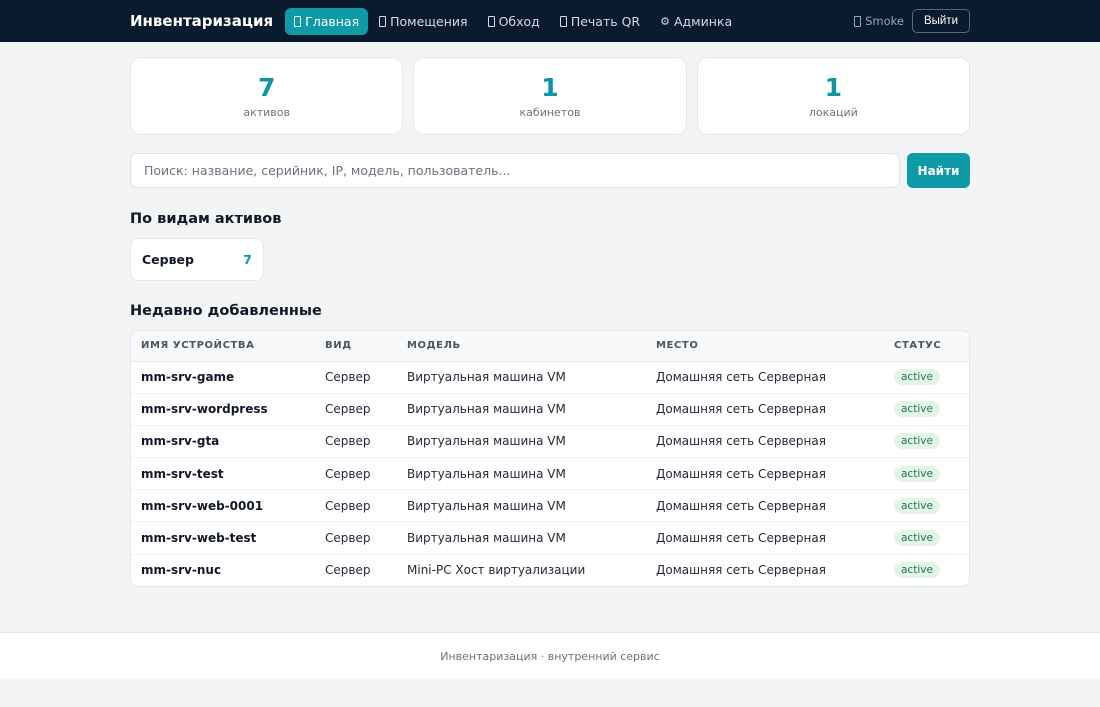 The width and height of the screenshot is (1100, 707). Describe the element at coordinates (298, 21) in the screenshot. I see `home-icon` at that location.